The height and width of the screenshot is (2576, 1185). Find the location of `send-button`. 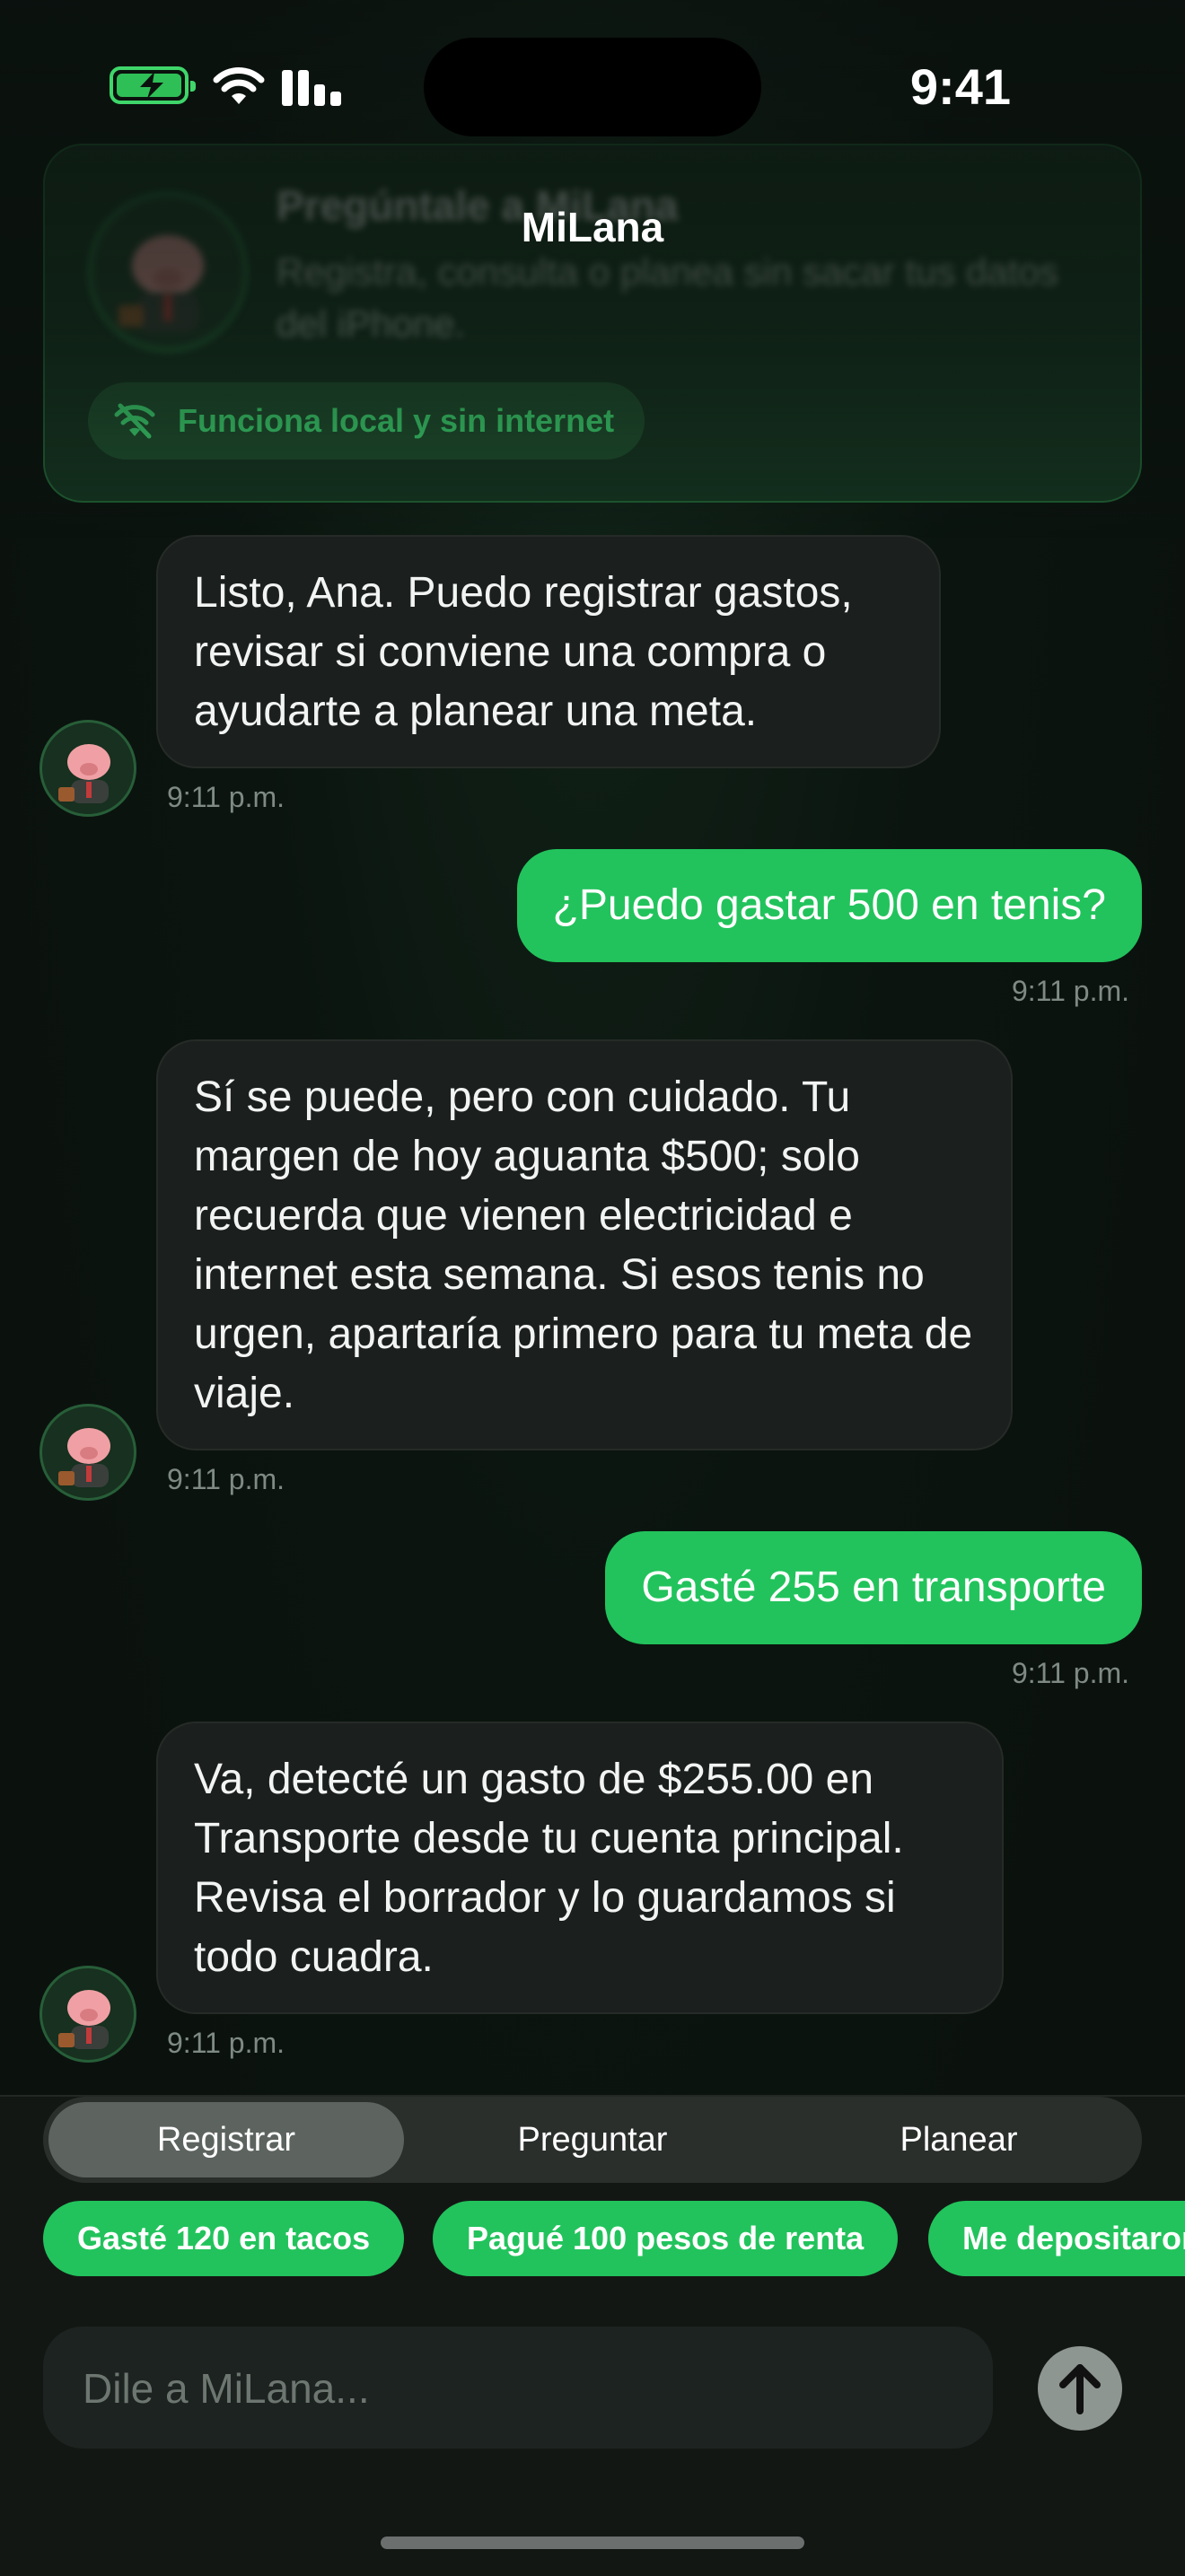

send-button is located at coordinates (1080, 2388).